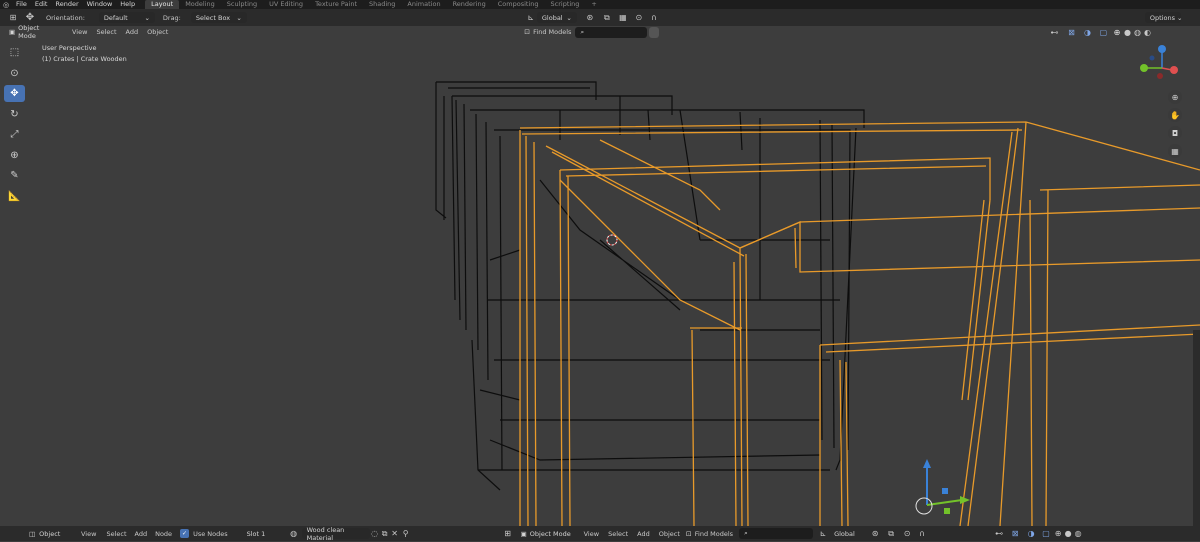 The image size is (1200, 542). I want to click on slot-dropdown: Slot 1, so click(264, 533).